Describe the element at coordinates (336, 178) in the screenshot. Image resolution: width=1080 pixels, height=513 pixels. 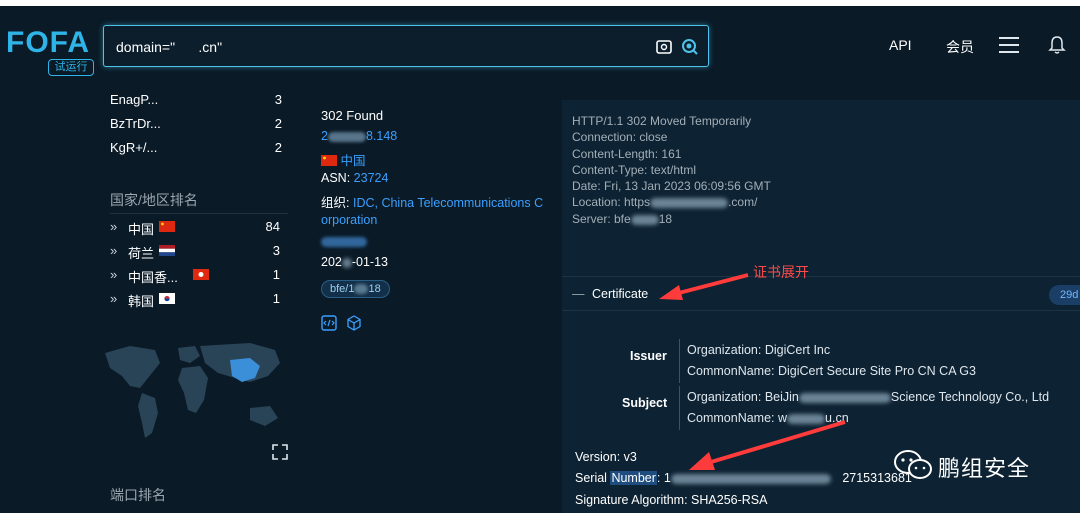
I see `asn-label: ASN:` at that location.